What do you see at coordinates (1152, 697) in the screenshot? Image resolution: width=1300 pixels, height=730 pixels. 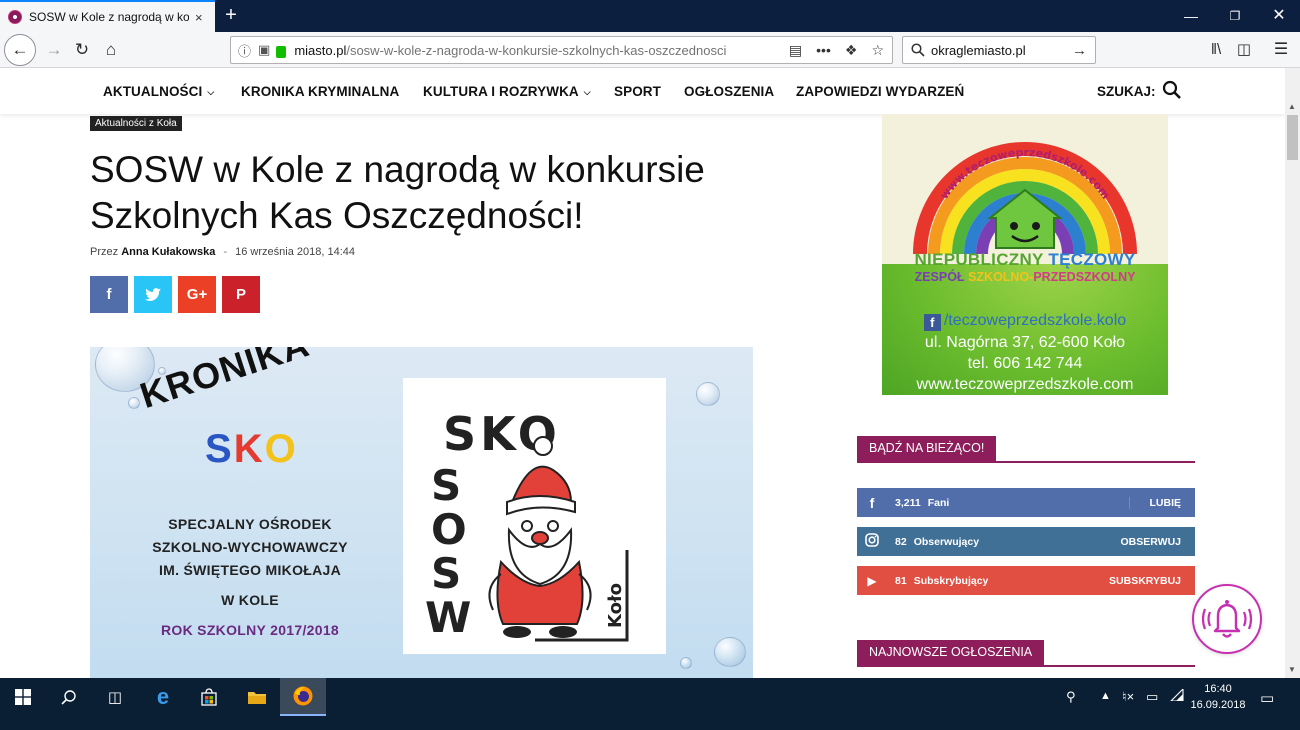 I see `battery-icon: ▭` at bounding box center [1152, 697].